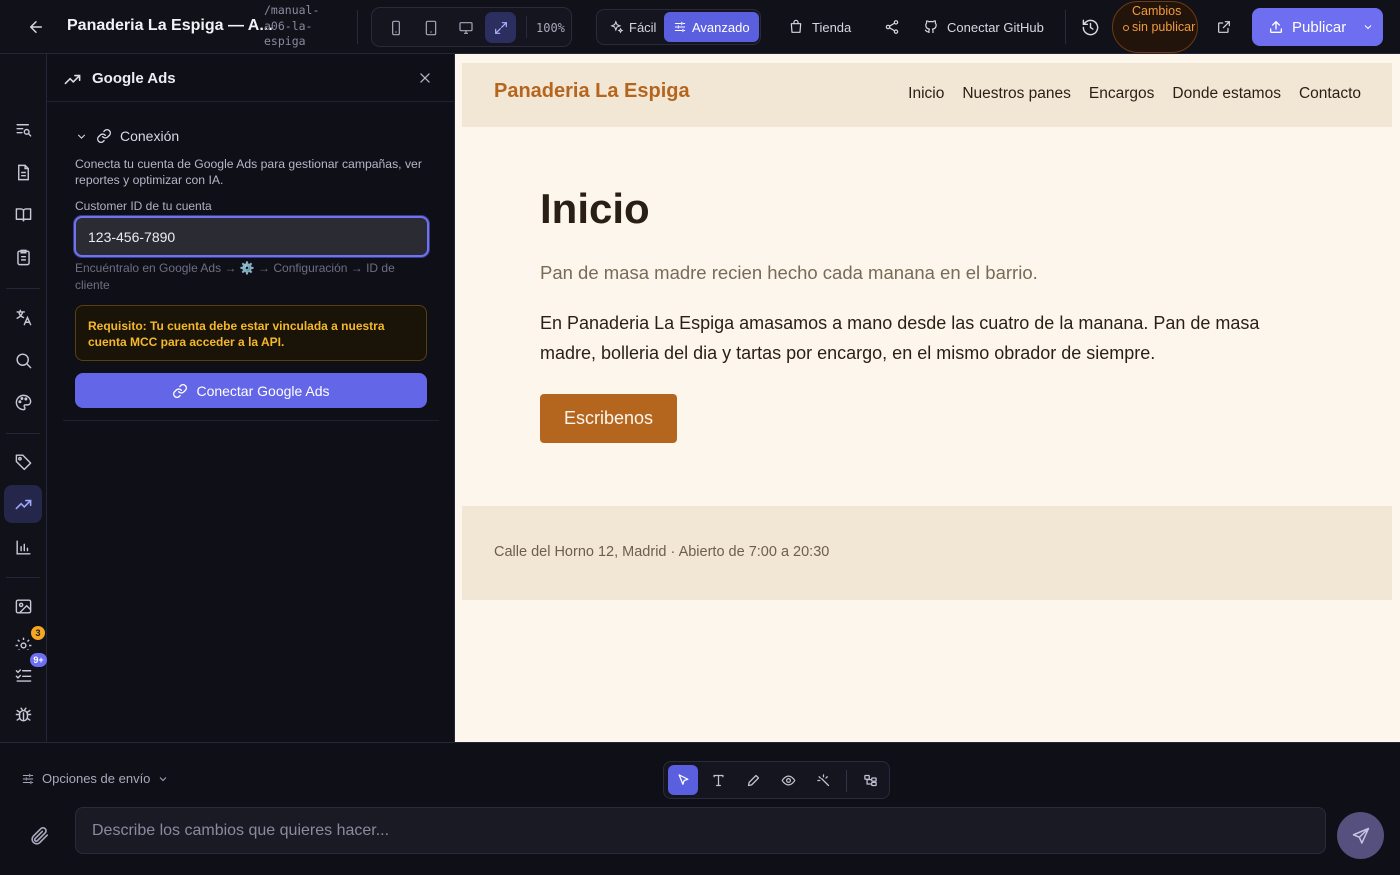 The image size is (1400, 875). Describe the element at coordinates (926, 94) in the screenshot. I see `site-nav-item: Inicio` at that location.